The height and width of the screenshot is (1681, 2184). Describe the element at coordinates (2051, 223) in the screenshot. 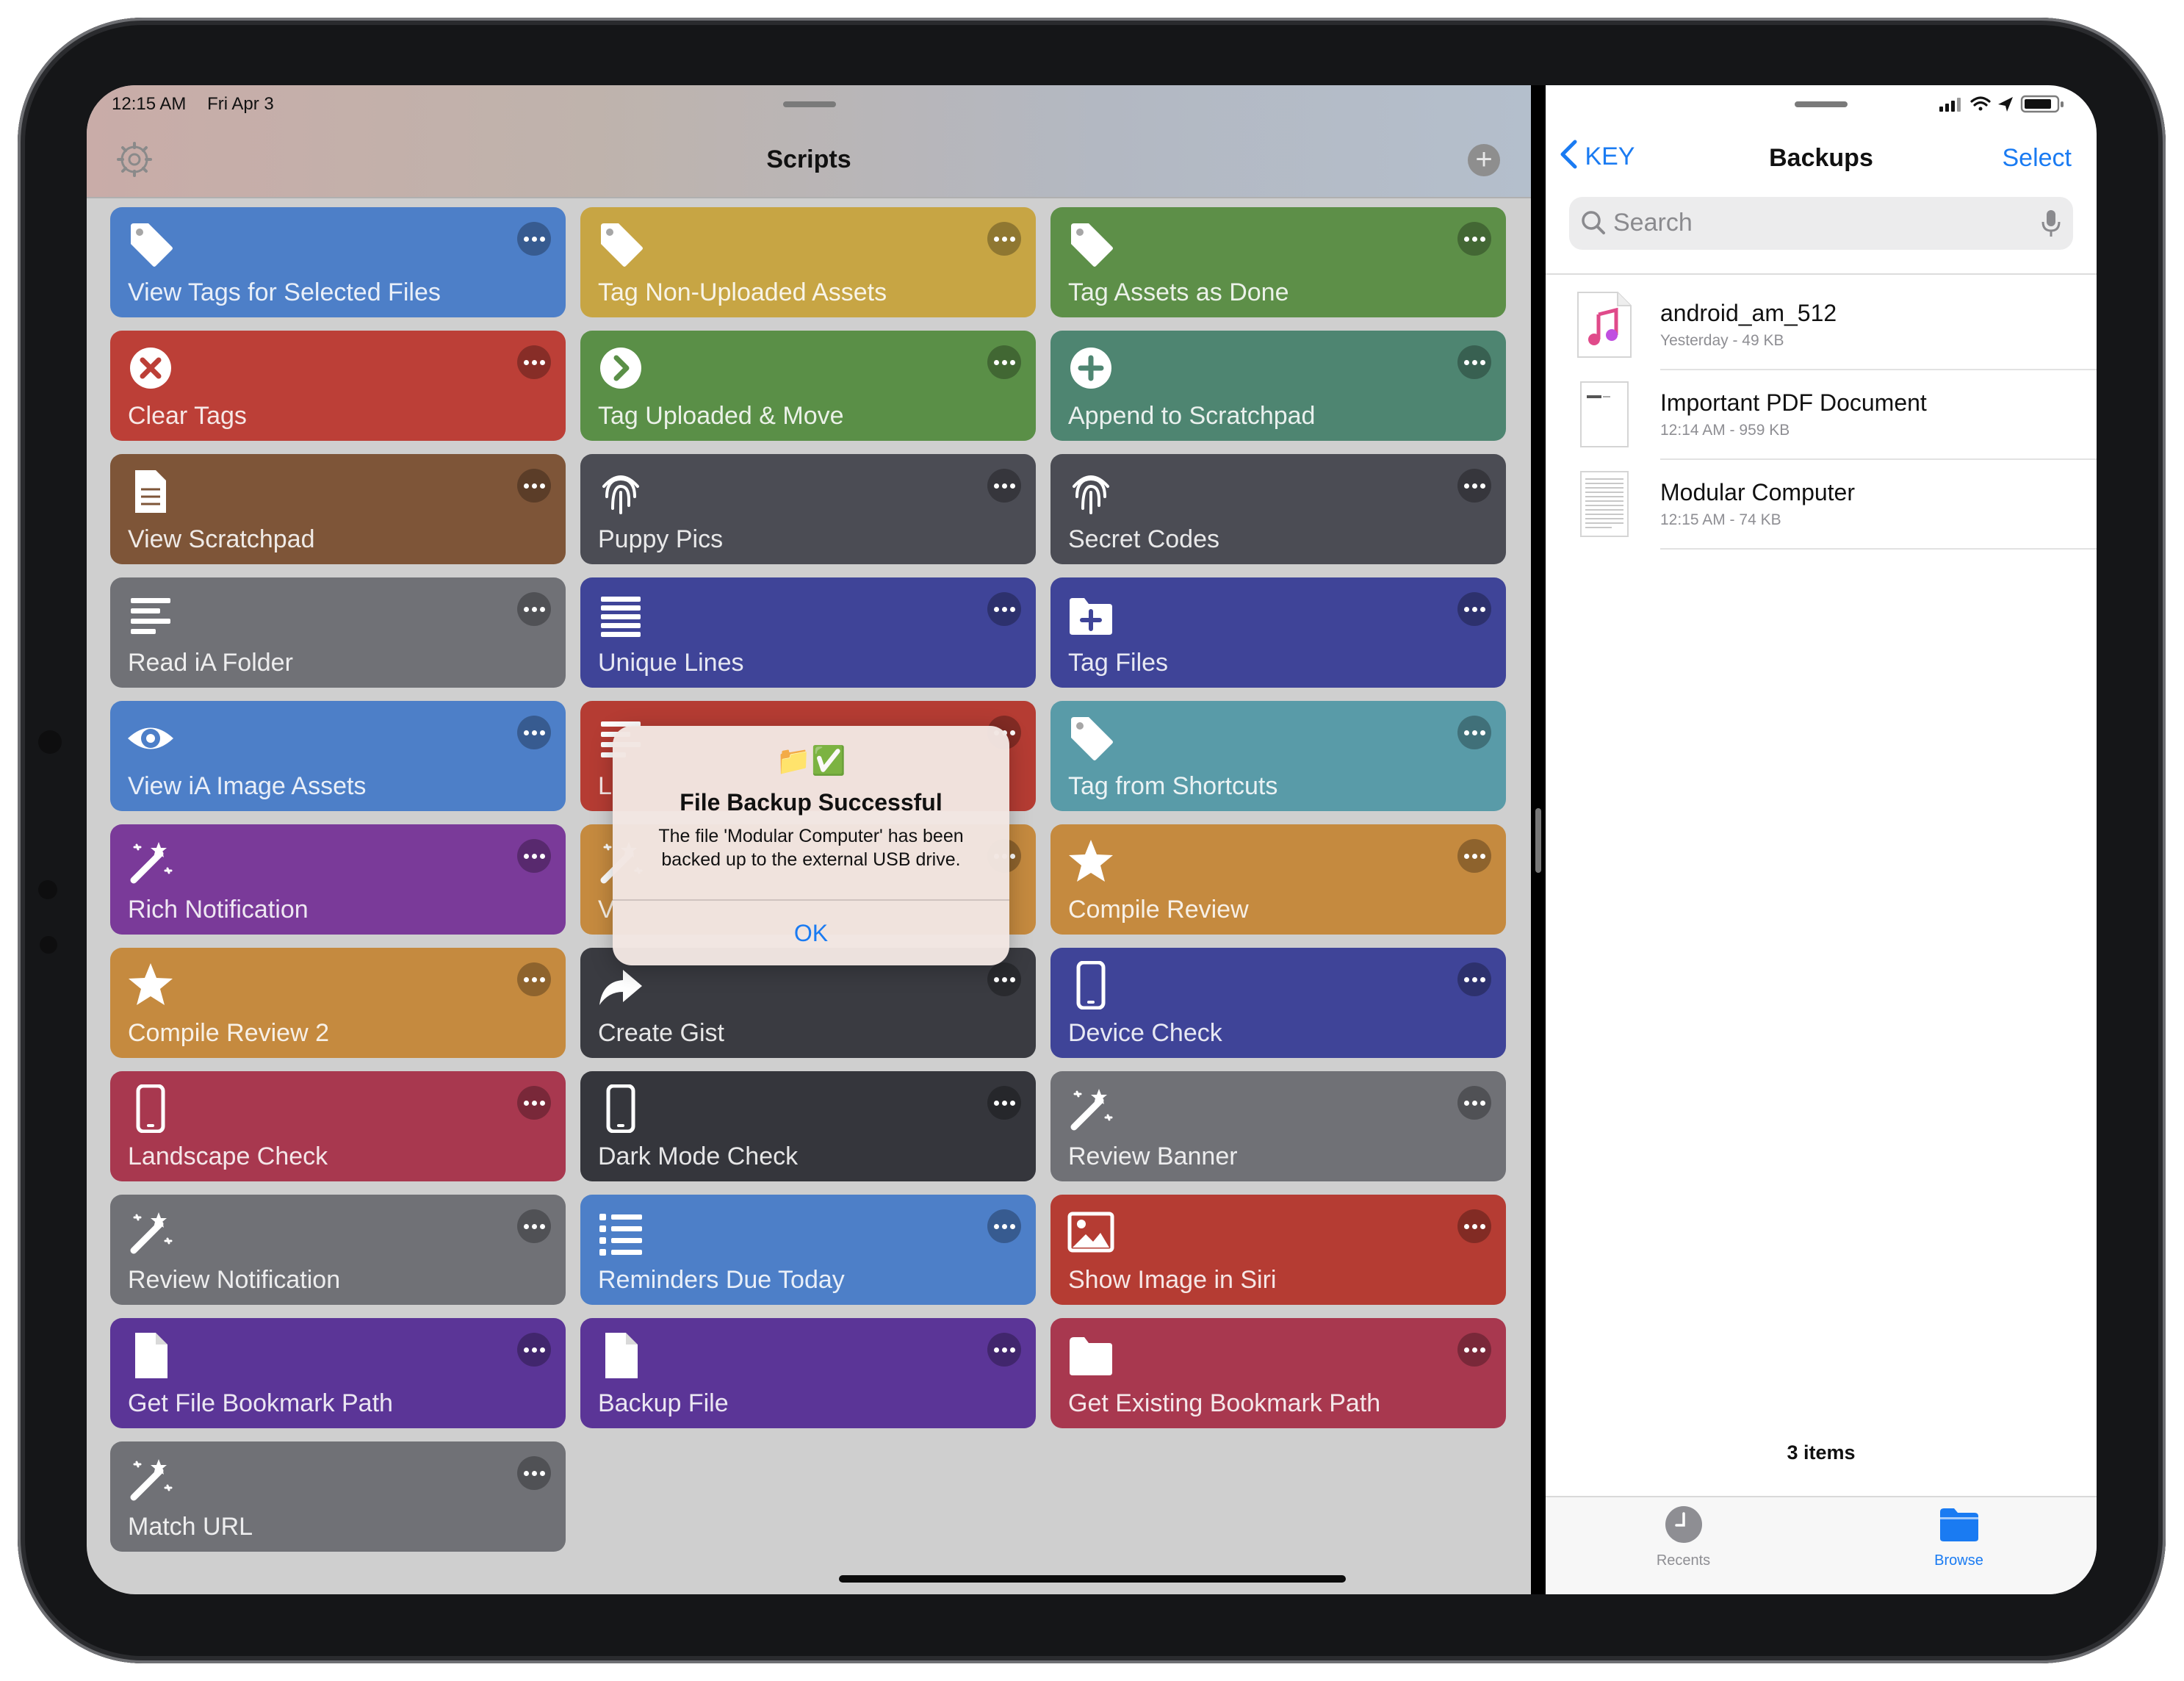

I see `microphone-icon` at that location.